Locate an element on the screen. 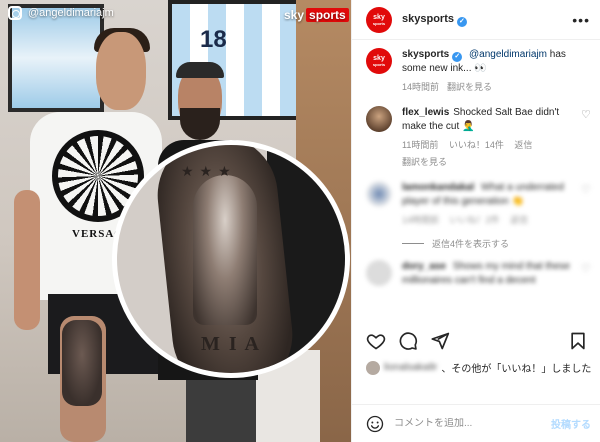 This screenshot has height=442, width=600. replies-divider is located at coordinates (413, 243).